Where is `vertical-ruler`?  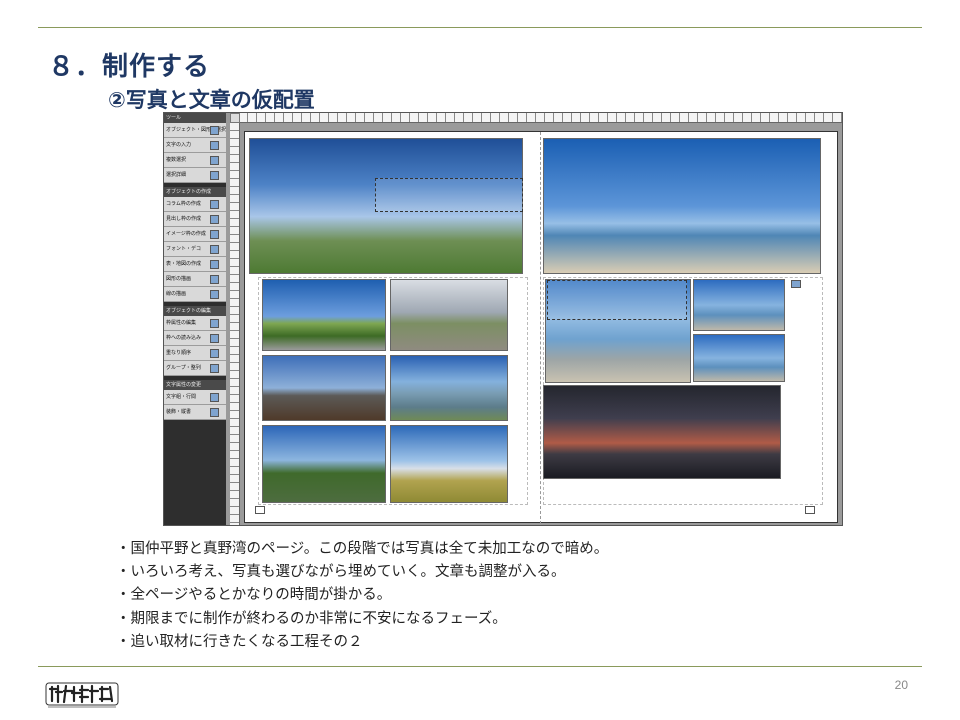 vertical-ruler is located at coordinates (235, 324).